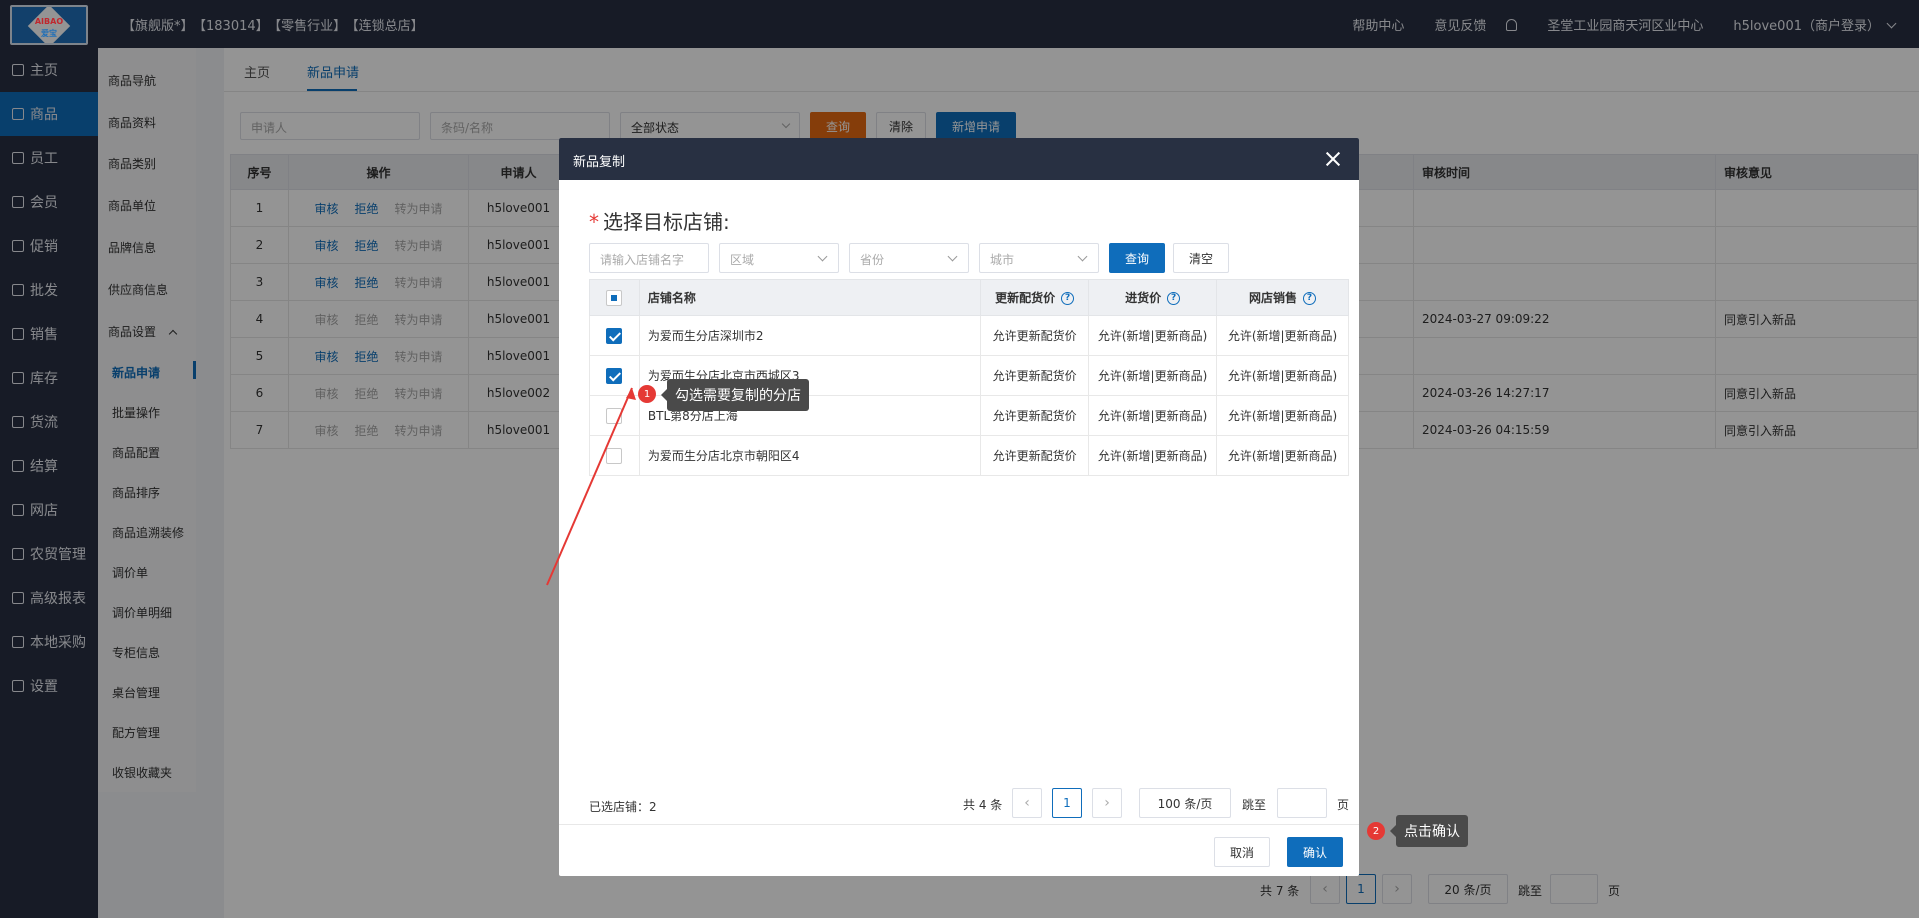 This screenshot has height=918, width=1919. What do you see at coordinates (49, 33) in the screenshot?
I see `logo-text-cn: 爱宝` at bounding box center [49, 33].